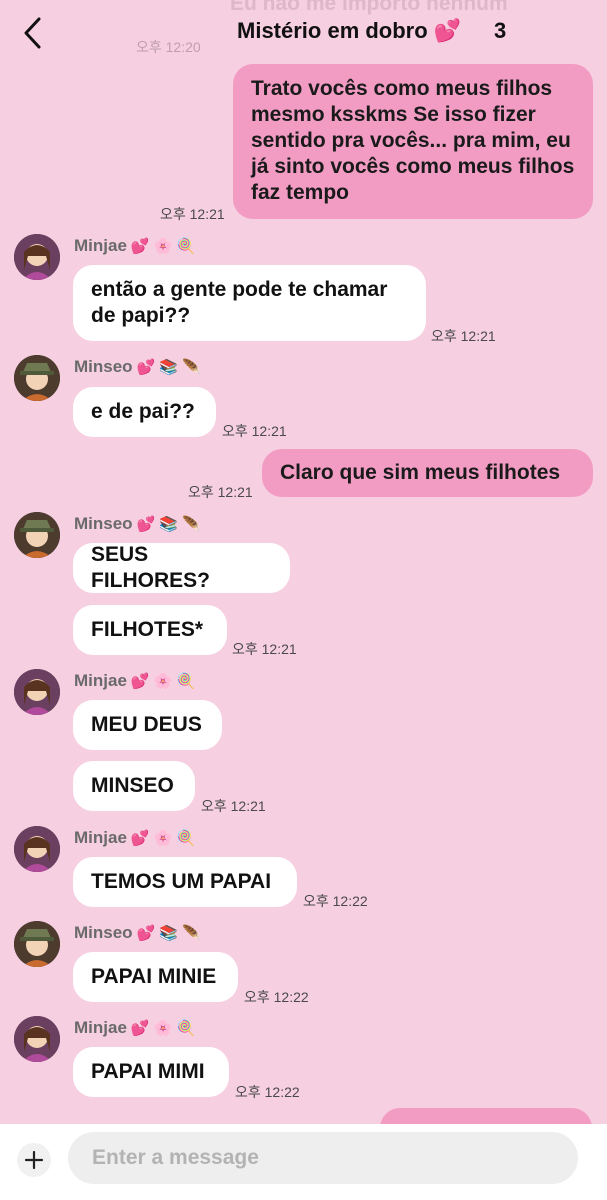  I want to click on chat-title: Mistério em dobro 💕, so click(349, 30).